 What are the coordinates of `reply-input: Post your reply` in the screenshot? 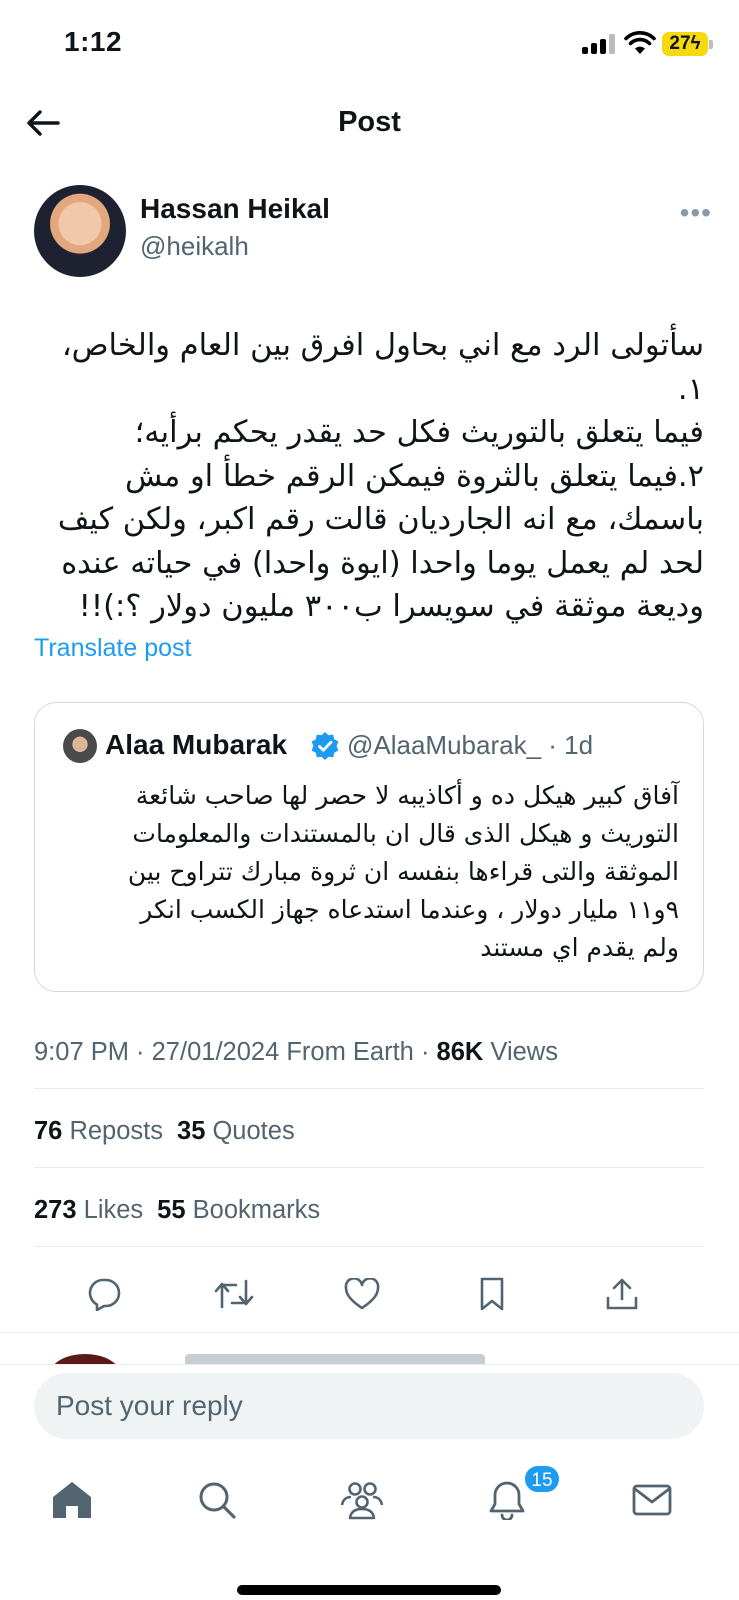 It's located at (369, 1406).